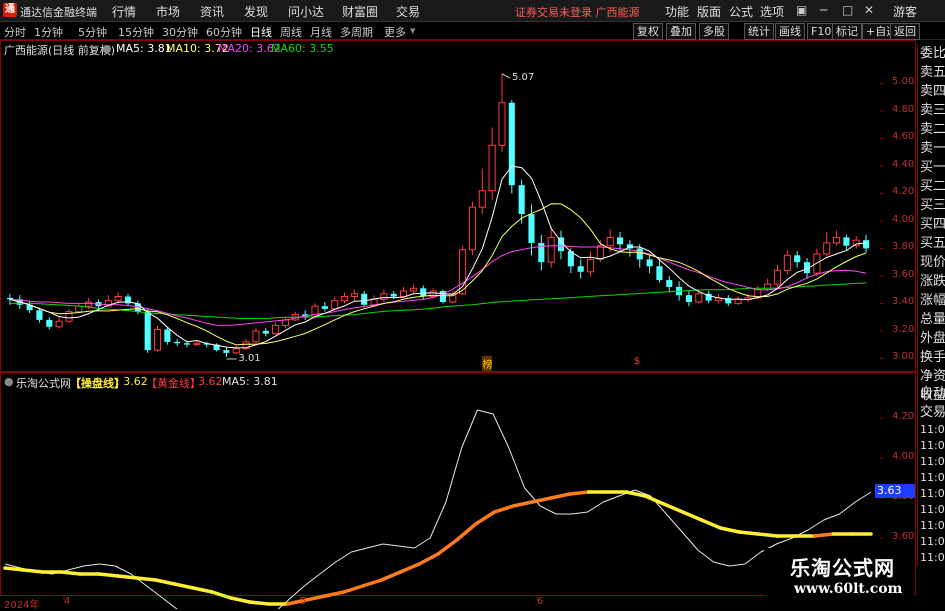 This screenshot has height=611, width=945. Describe the element at coordinates (932, 338) in the screenshot. I see `quote-row-label: 外盘` at that location.